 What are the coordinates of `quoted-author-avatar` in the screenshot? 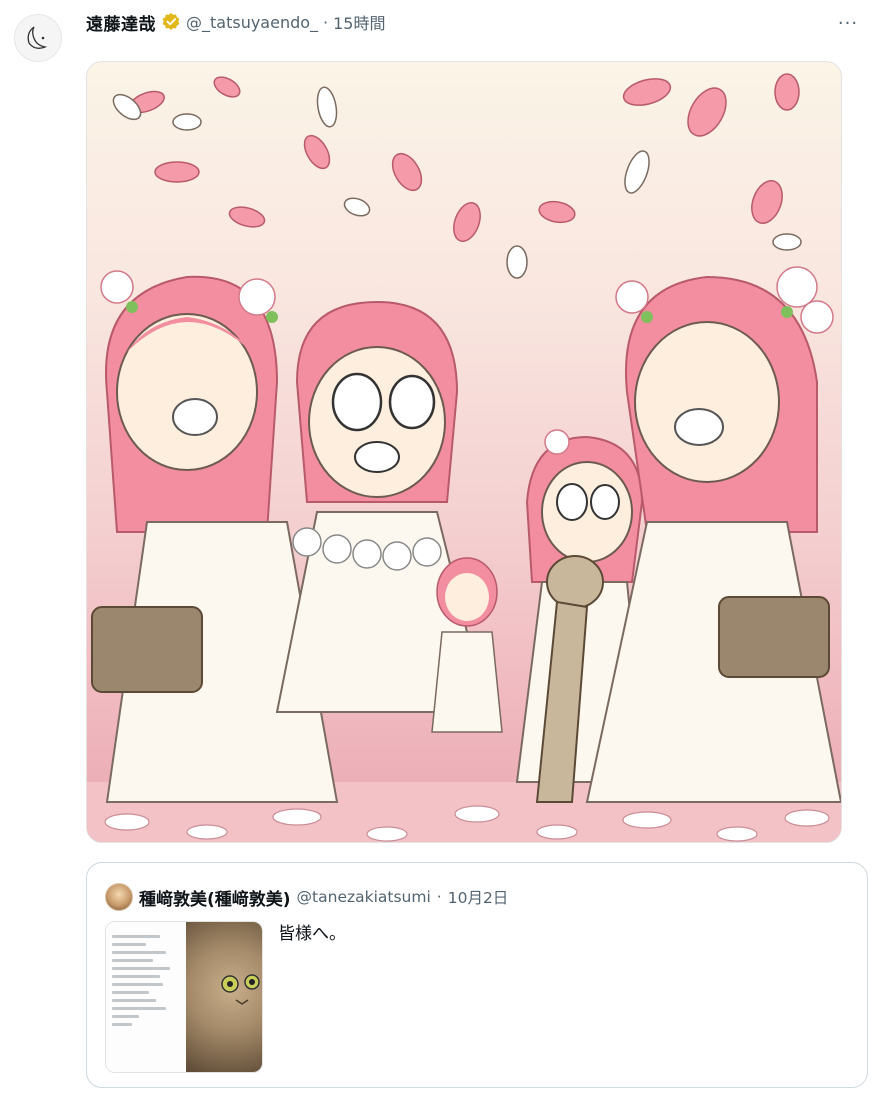 It's located at (119, 897).